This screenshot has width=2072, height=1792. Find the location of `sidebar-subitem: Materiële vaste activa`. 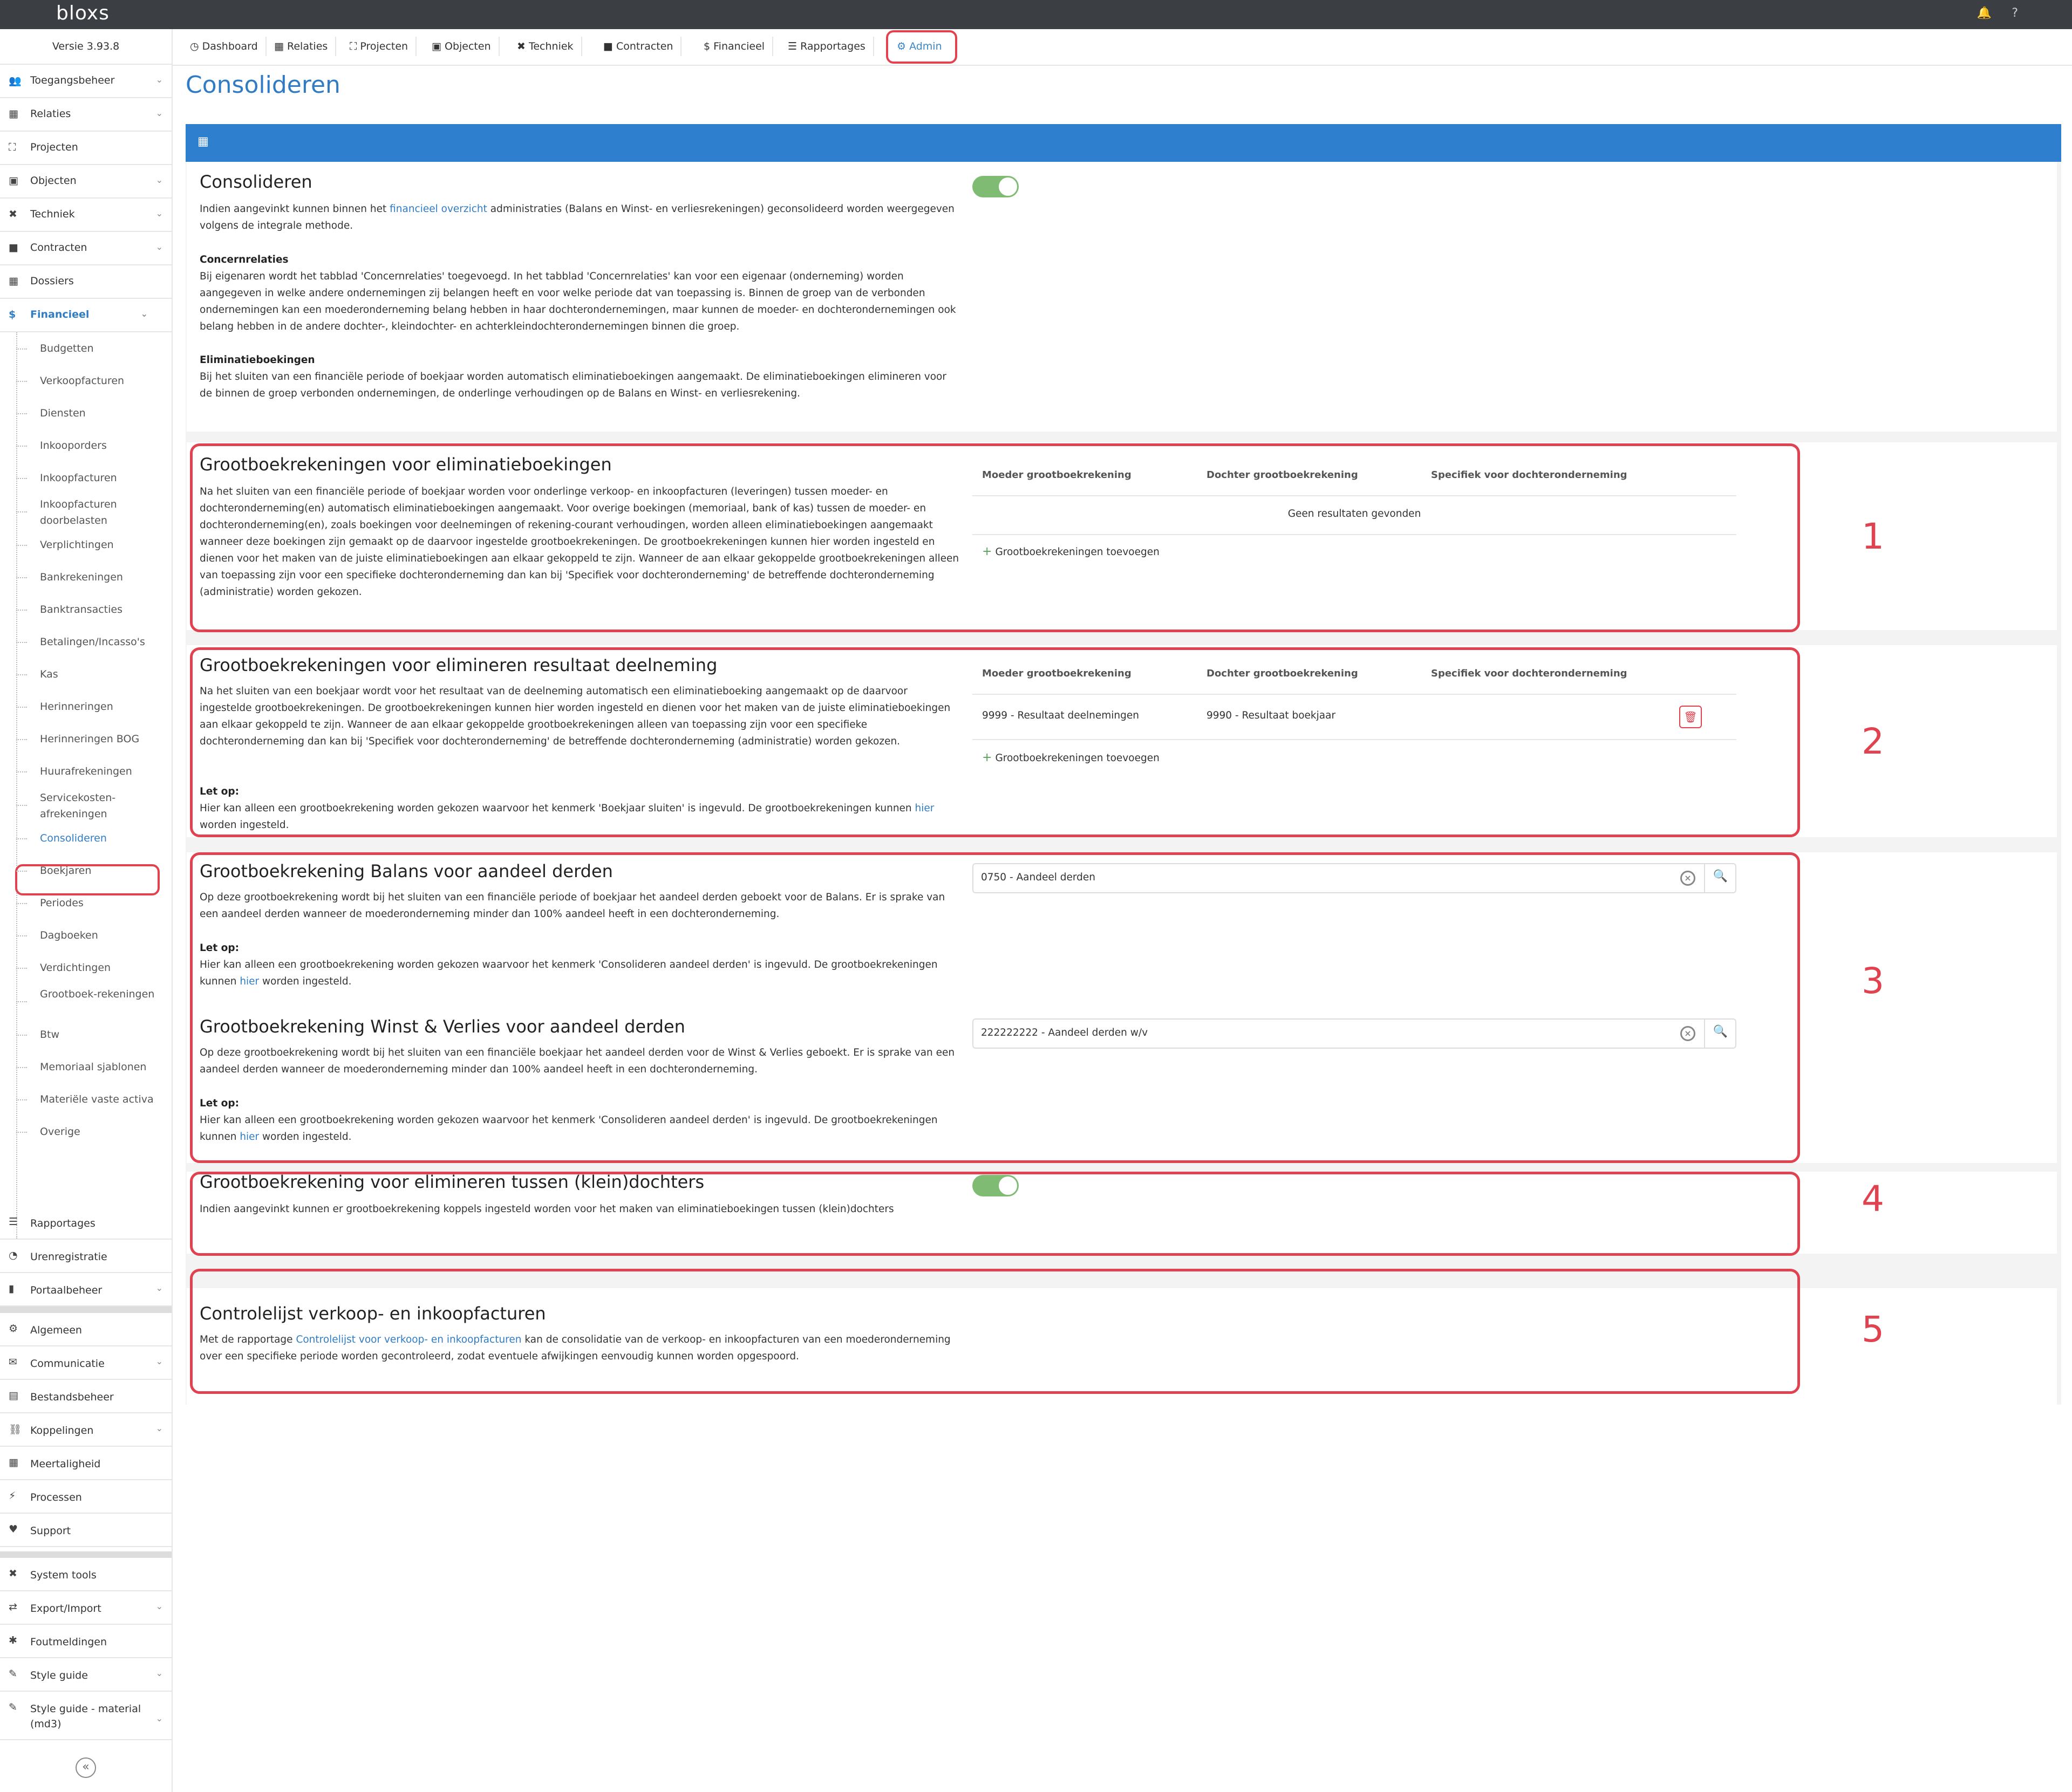

sidebar-subitem: Materiële vaste activa is located at coordinates (86, 1099).